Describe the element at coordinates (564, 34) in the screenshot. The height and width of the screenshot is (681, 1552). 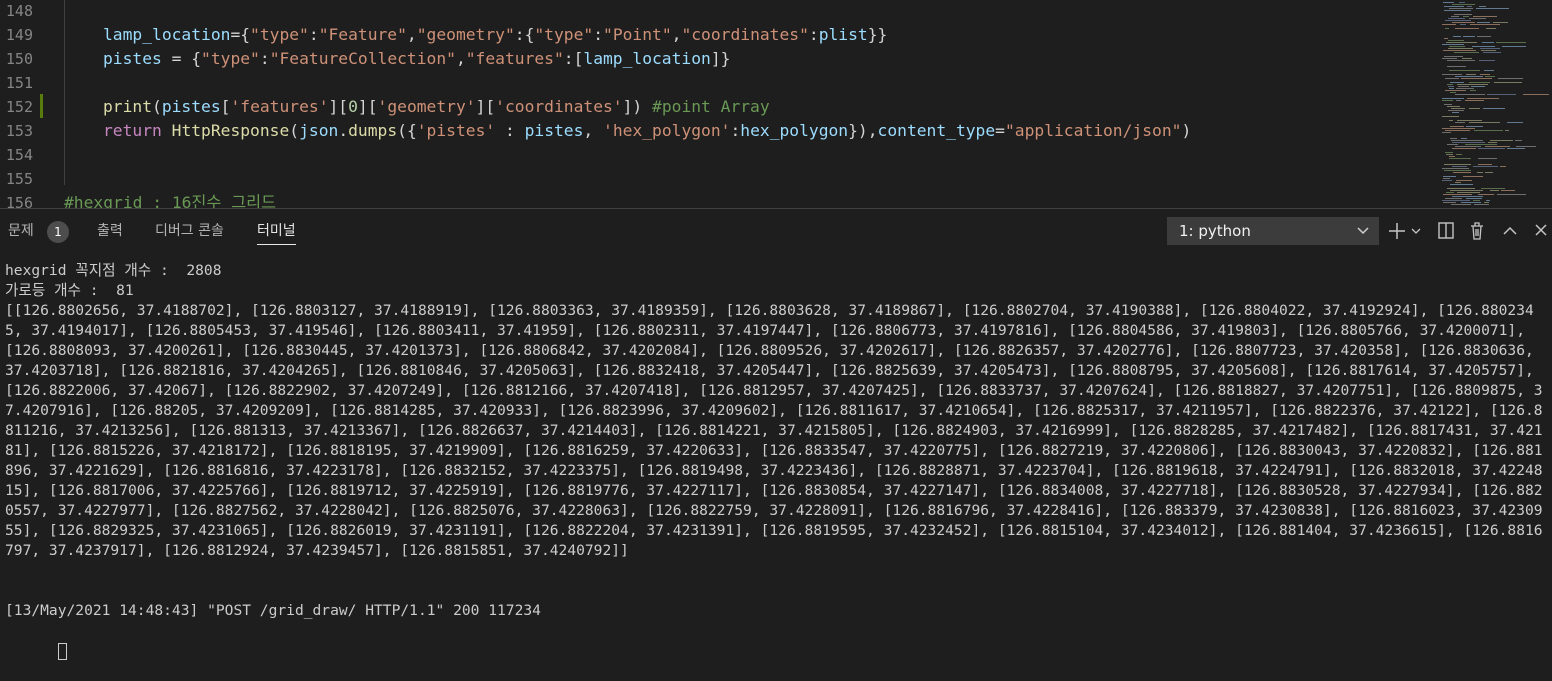
I see `code-token: "type"` at that location.